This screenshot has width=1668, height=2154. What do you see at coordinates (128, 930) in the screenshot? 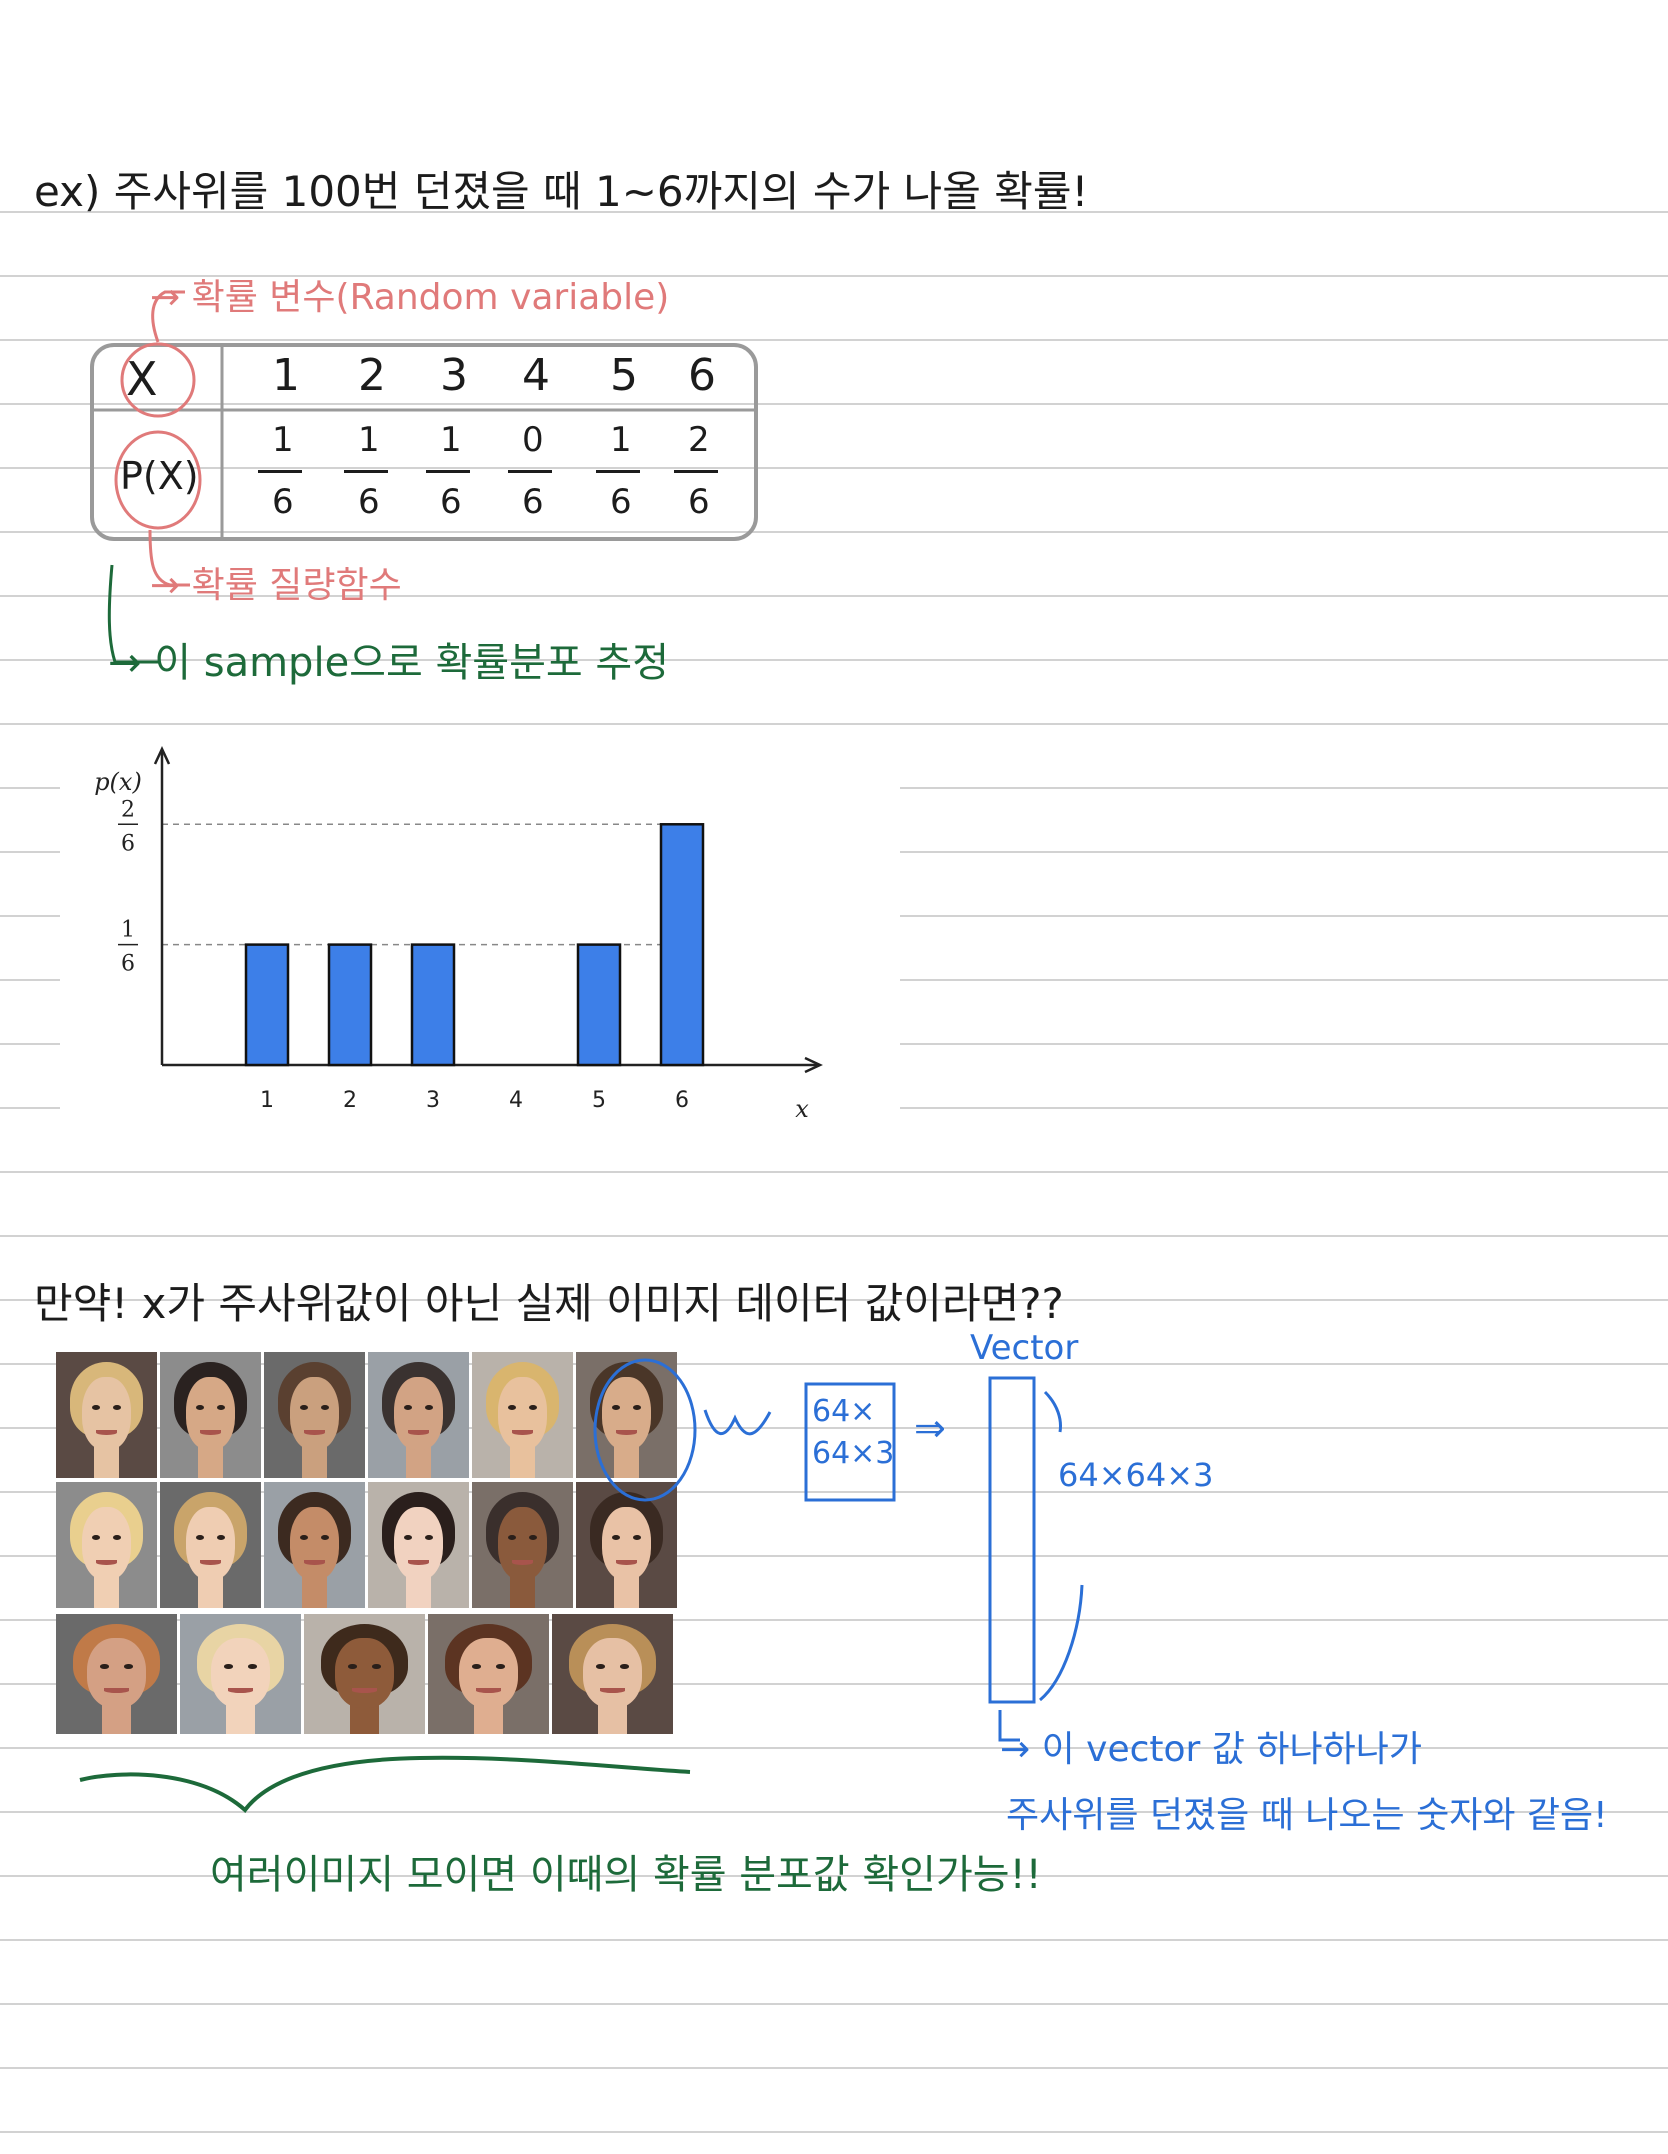
I see `y-tick-numerator: 1` at bounding box center [128, 930].